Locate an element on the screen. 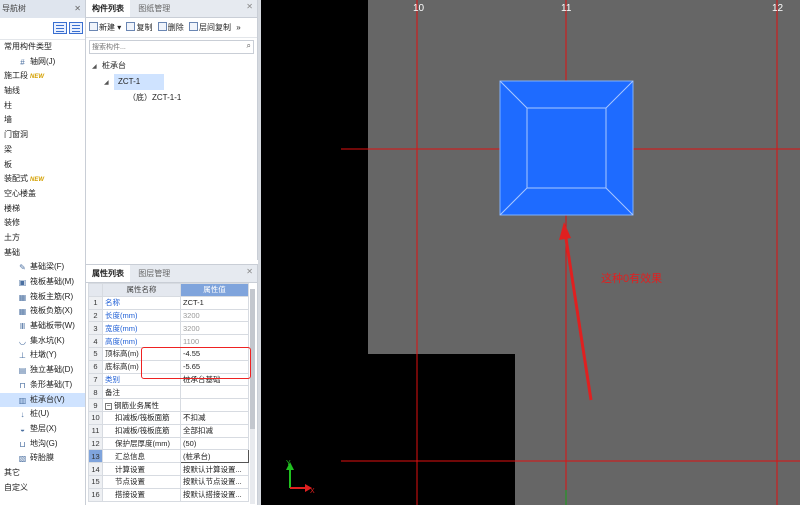  property-value: 全部扣减 is located at coordinates (214, 430).